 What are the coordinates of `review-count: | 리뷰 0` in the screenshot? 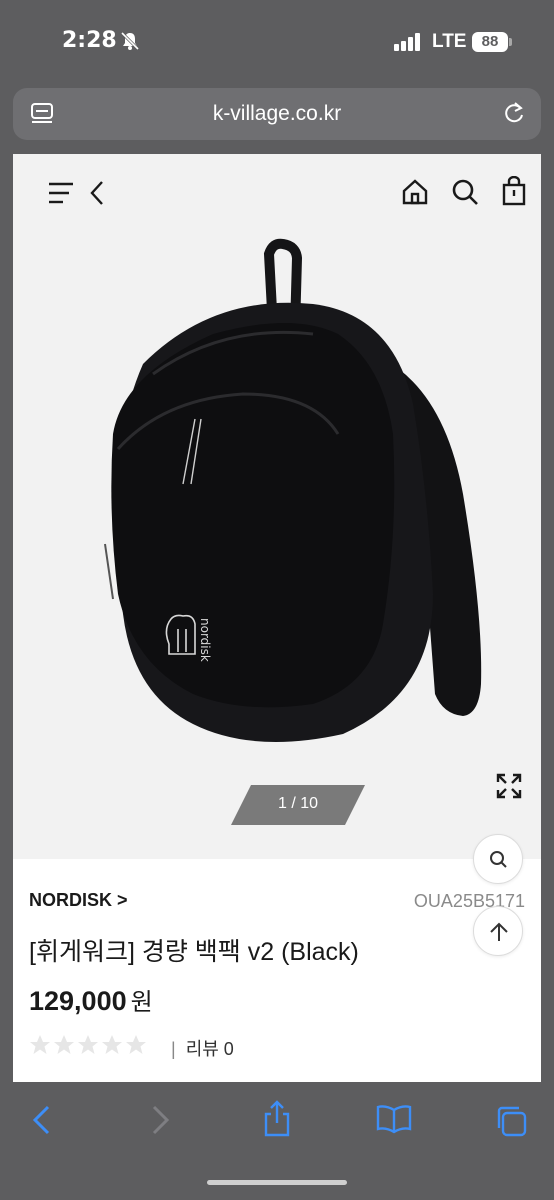 It's located at (202, 1048).